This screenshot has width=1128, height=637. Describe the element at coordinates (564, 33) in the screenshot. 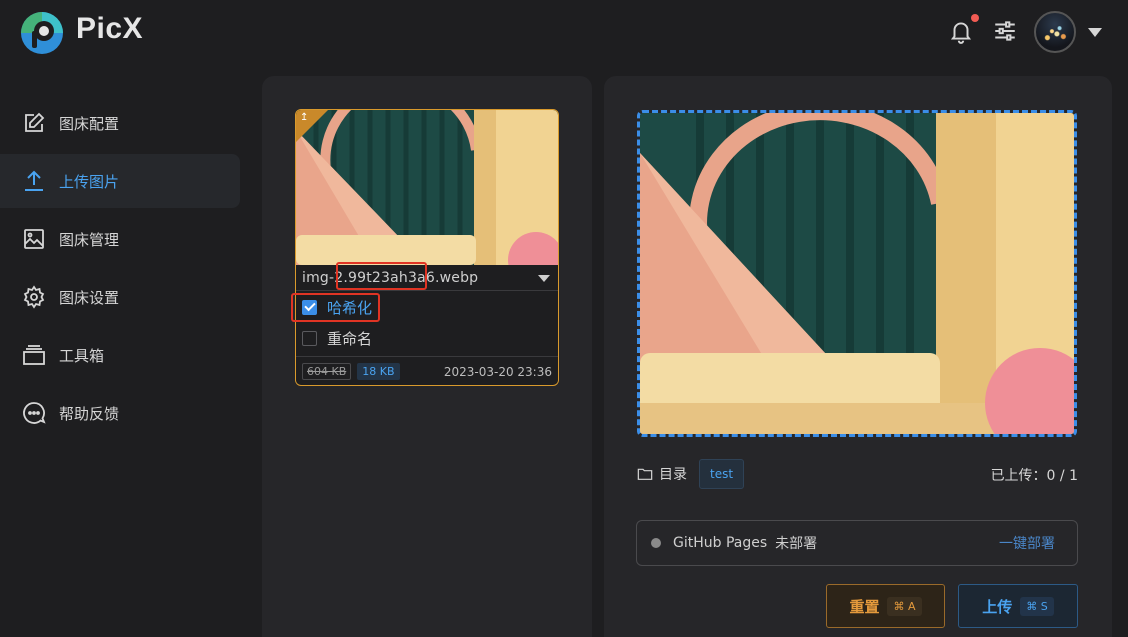

I see `app-header: PicX` at that location.